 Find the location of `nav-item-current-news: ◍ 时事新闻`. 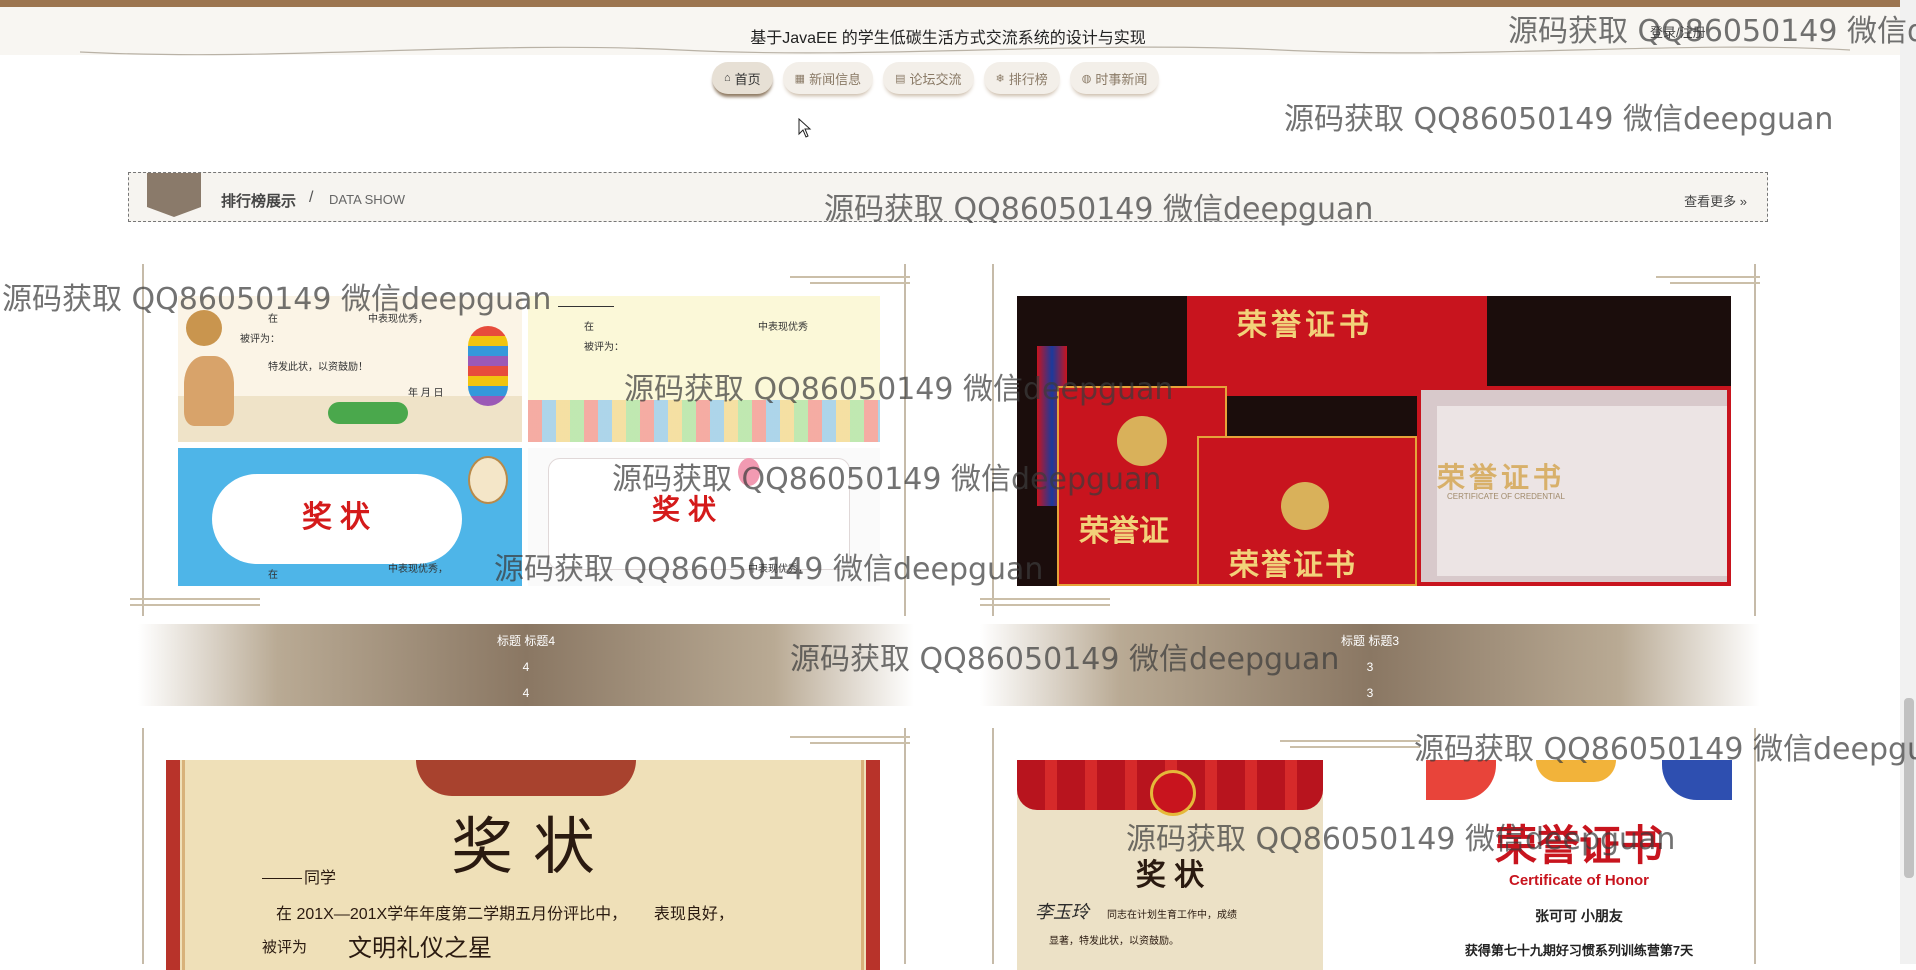

nav-item-current-news: ◍ 时事新闻 is located at coordinates (1114, 78).